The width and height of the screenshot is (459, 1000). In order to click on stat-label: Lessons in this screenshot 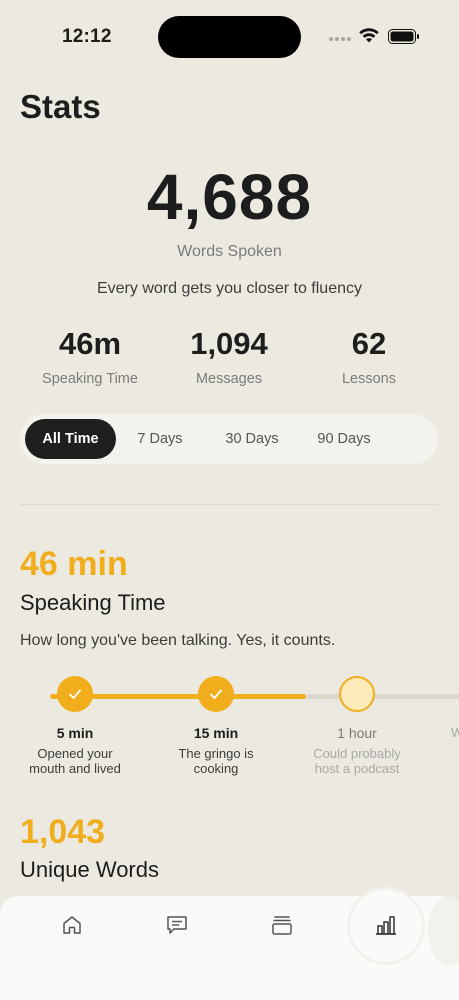, I will do `click(368, 379)`.